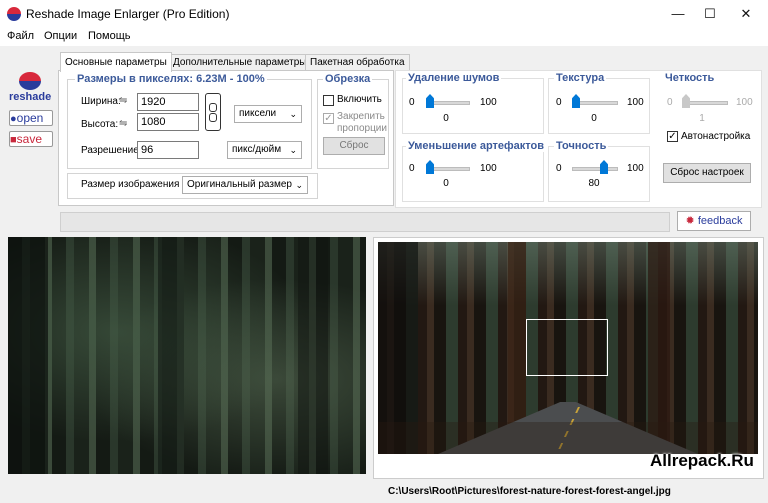  What do you see at coordinates (702, 118) in the screenshot?
I see `sharpness-value: 1` at bounding box center [702, 118].